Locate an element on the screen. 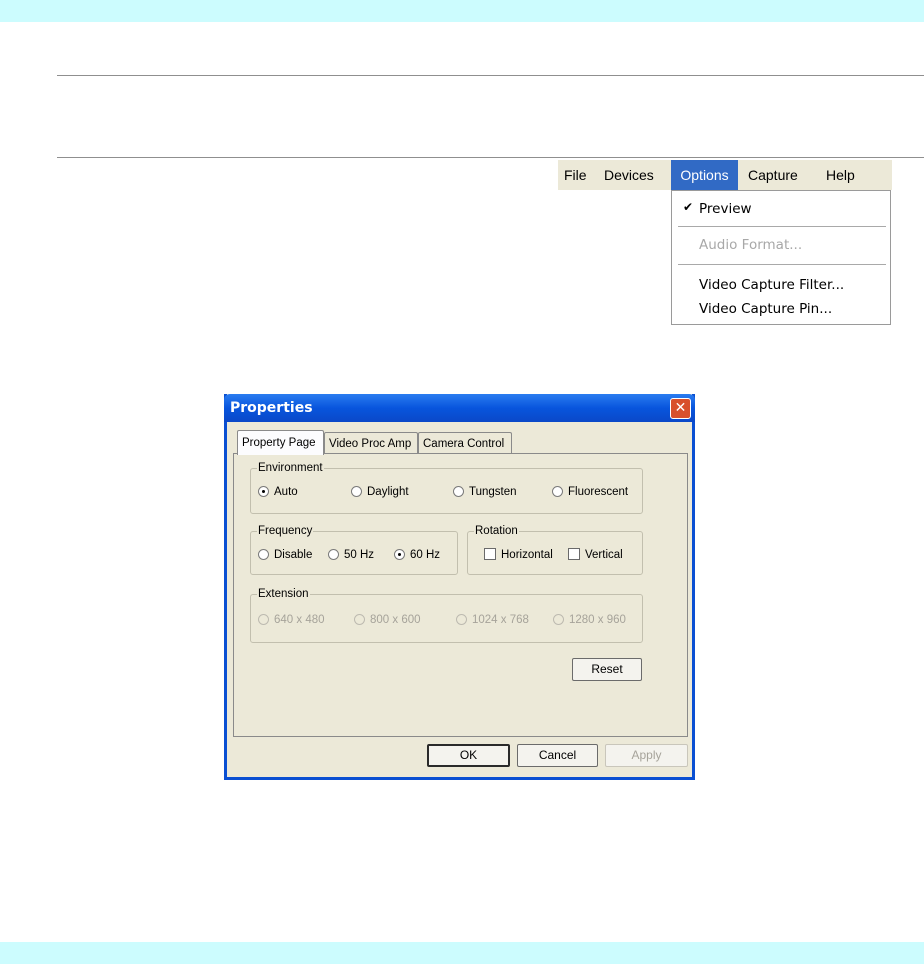 This screenshot has height=964, width=924. cancel-button: Cancel is located at coordinates (557, 755).